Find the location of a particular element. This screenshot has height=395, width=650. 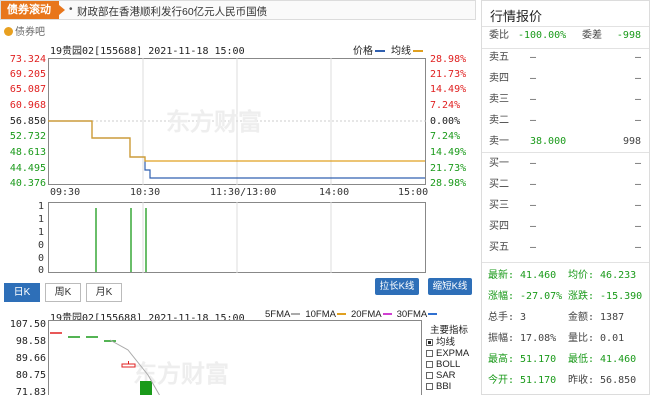

news-headline: 财政部在香港顺利发行60亿元人民币国债 is located at coordinates (172, 11).